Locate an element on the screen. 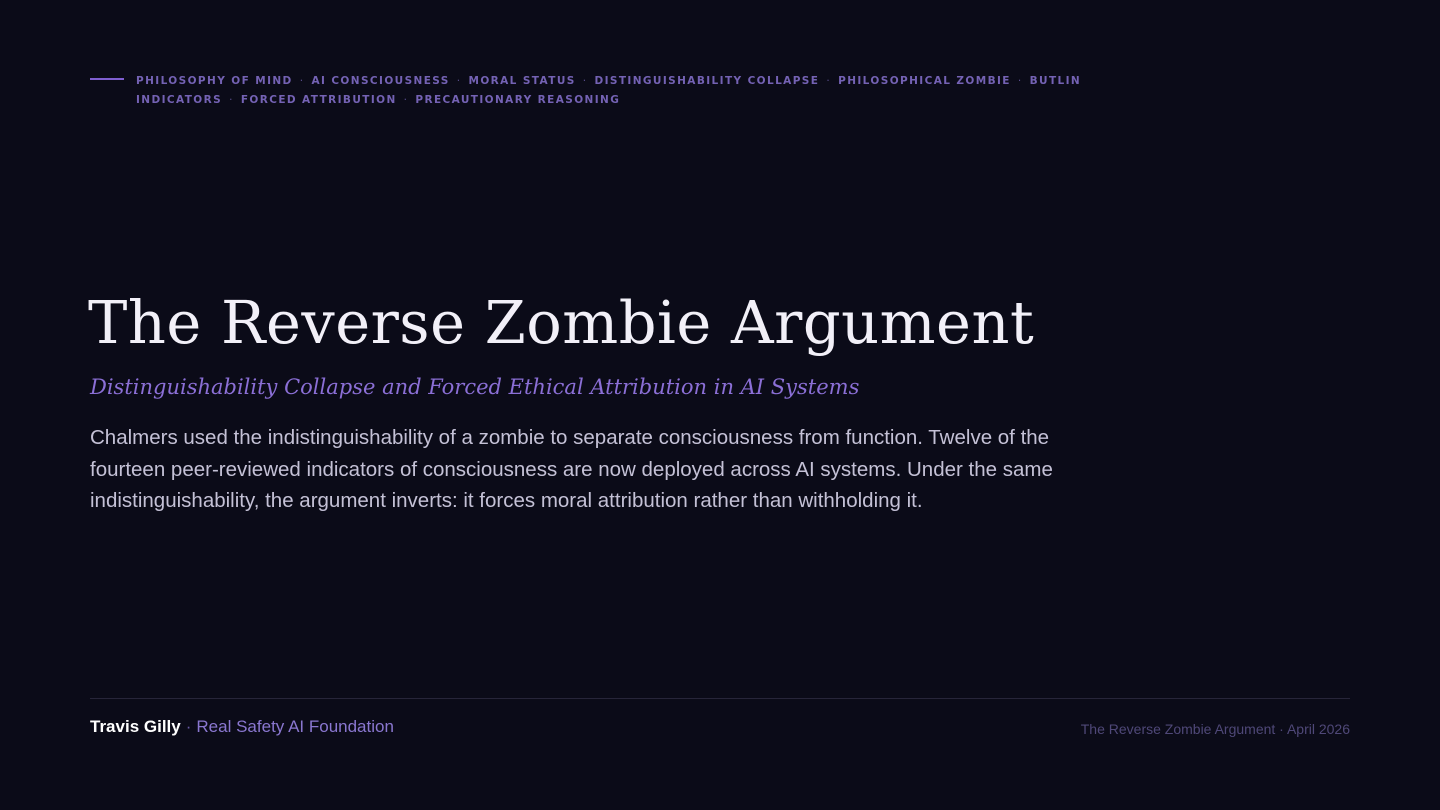 This screenshot has height=810, width=1440. tag-item: AI Consciousness is located at coordinates (380, 81).